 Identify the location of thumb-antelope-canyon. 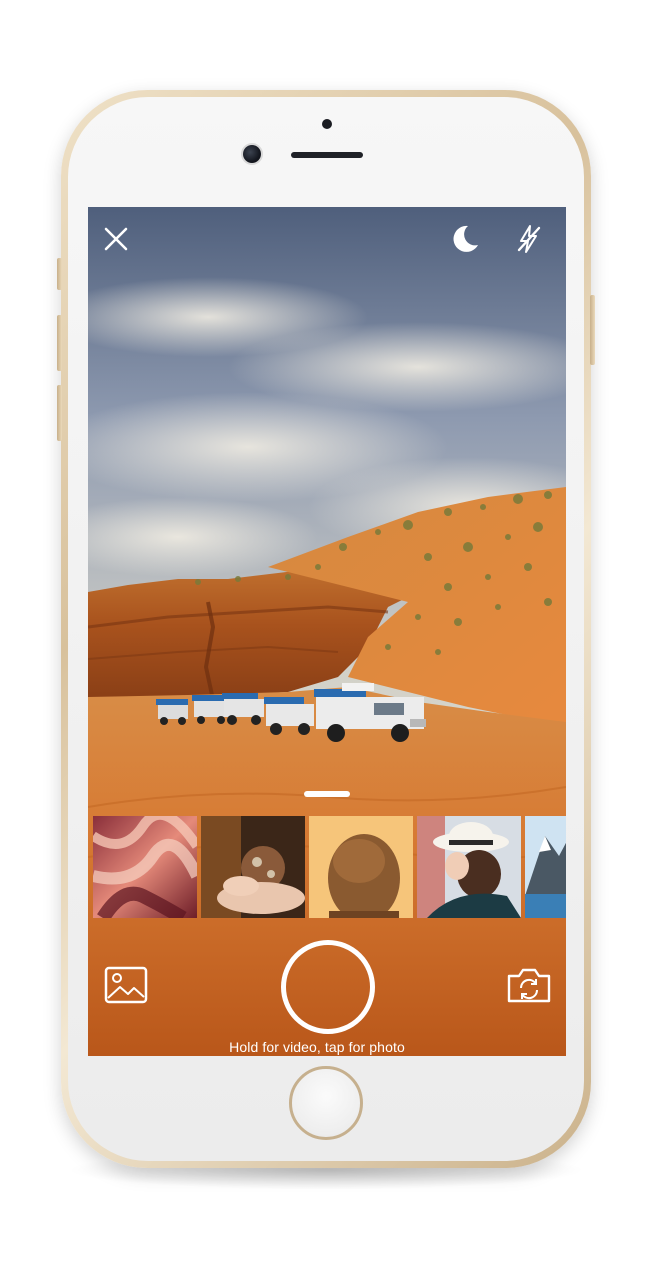
(145, 867).